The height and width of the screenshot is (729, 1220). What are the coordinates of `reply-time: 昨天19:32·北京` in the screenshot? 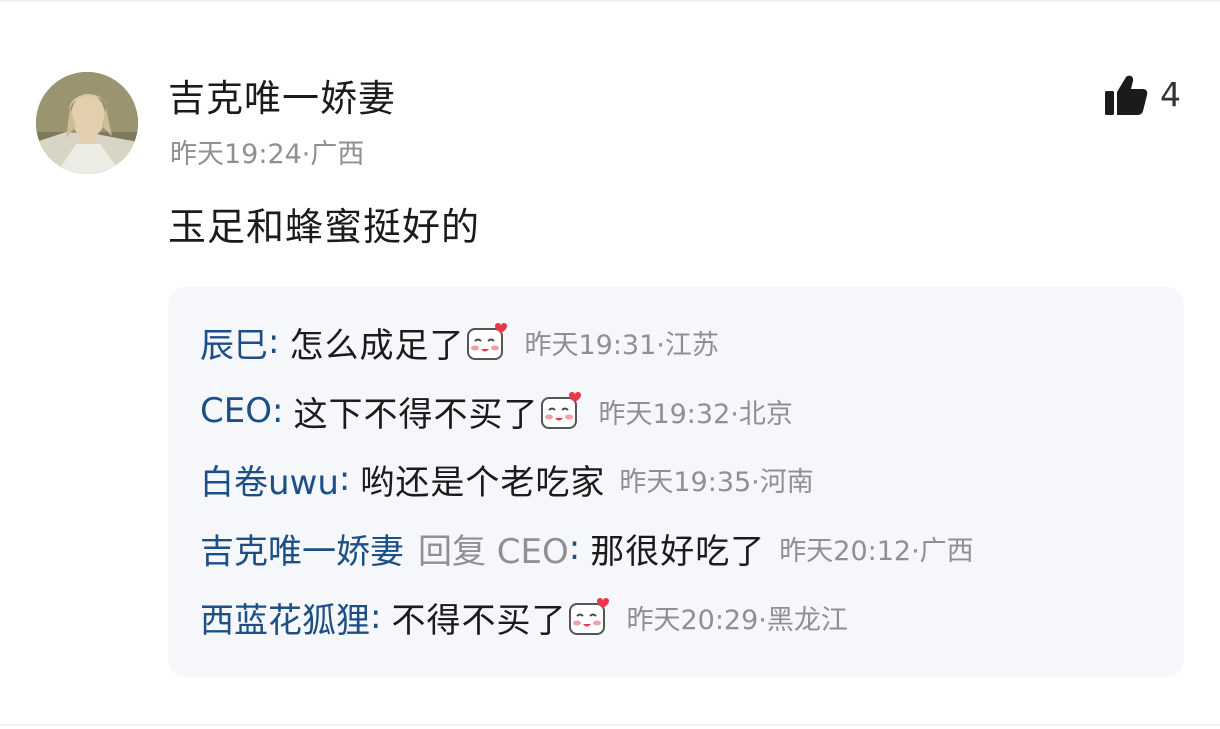 It's located at (695, 414).